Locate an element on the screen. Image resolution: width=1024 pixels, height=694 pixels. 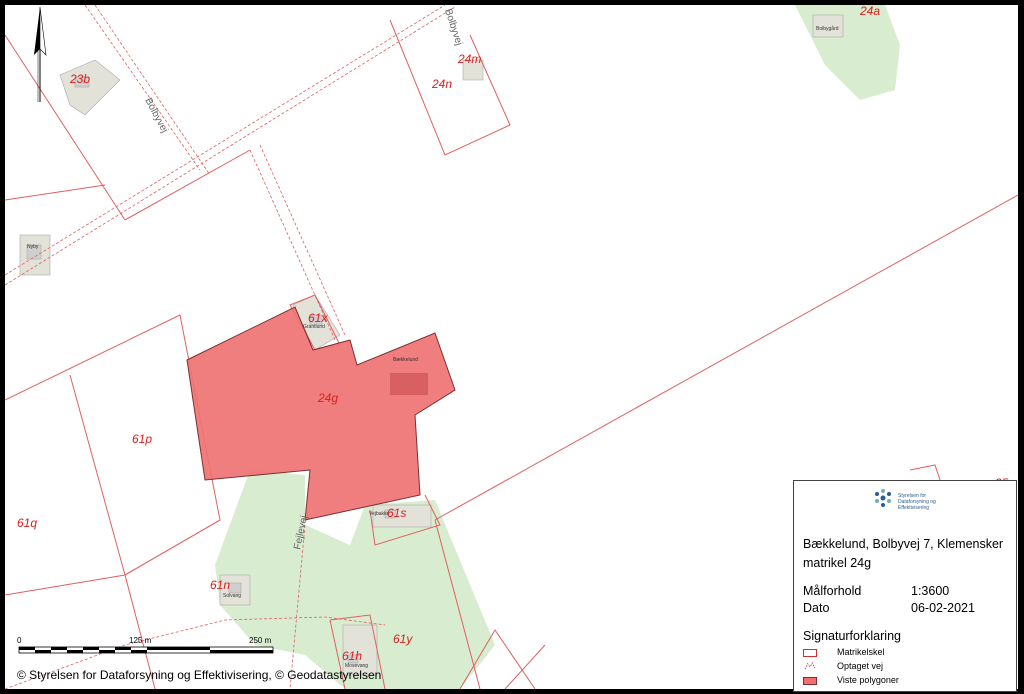
building-label-baekkelund: Bækkelund is located at coordinates (405, 360).